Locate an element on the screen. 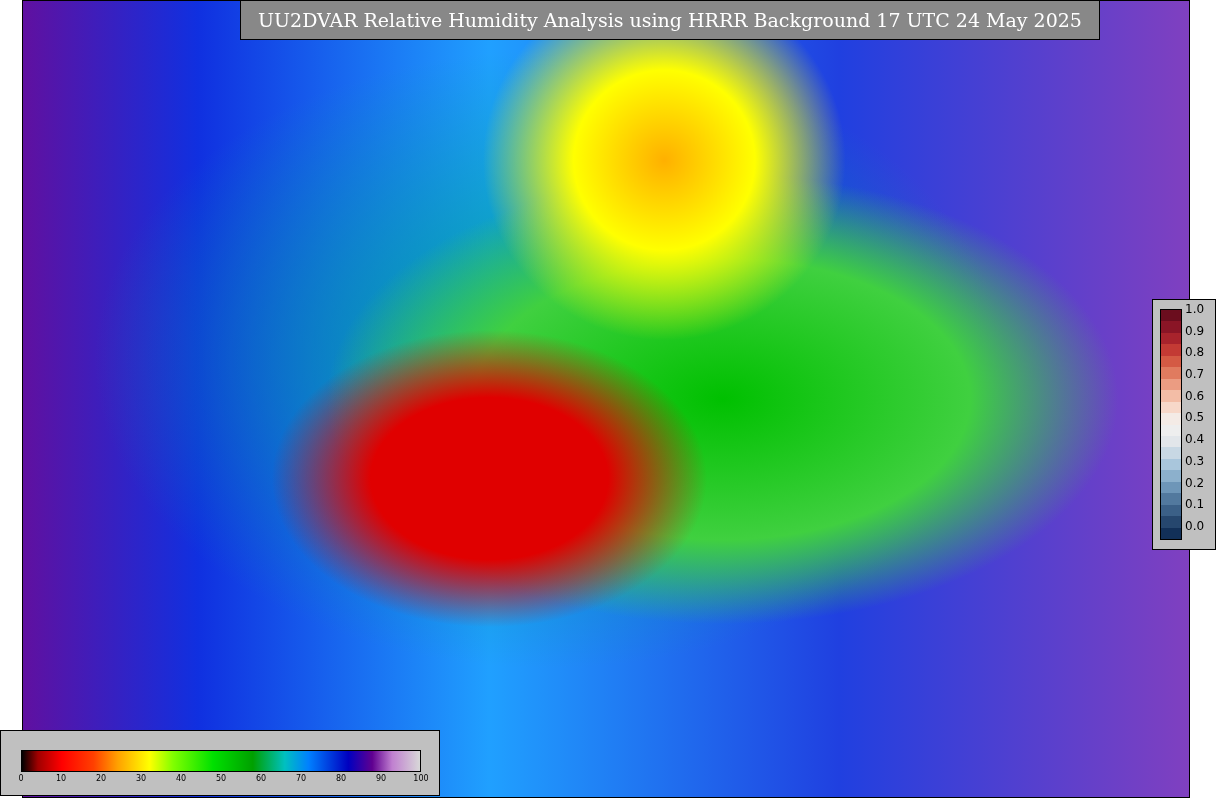 This screenshot has height=800, width=1216. colorbar-tick-label: 0.5 is located at coordinates (1195, 417).